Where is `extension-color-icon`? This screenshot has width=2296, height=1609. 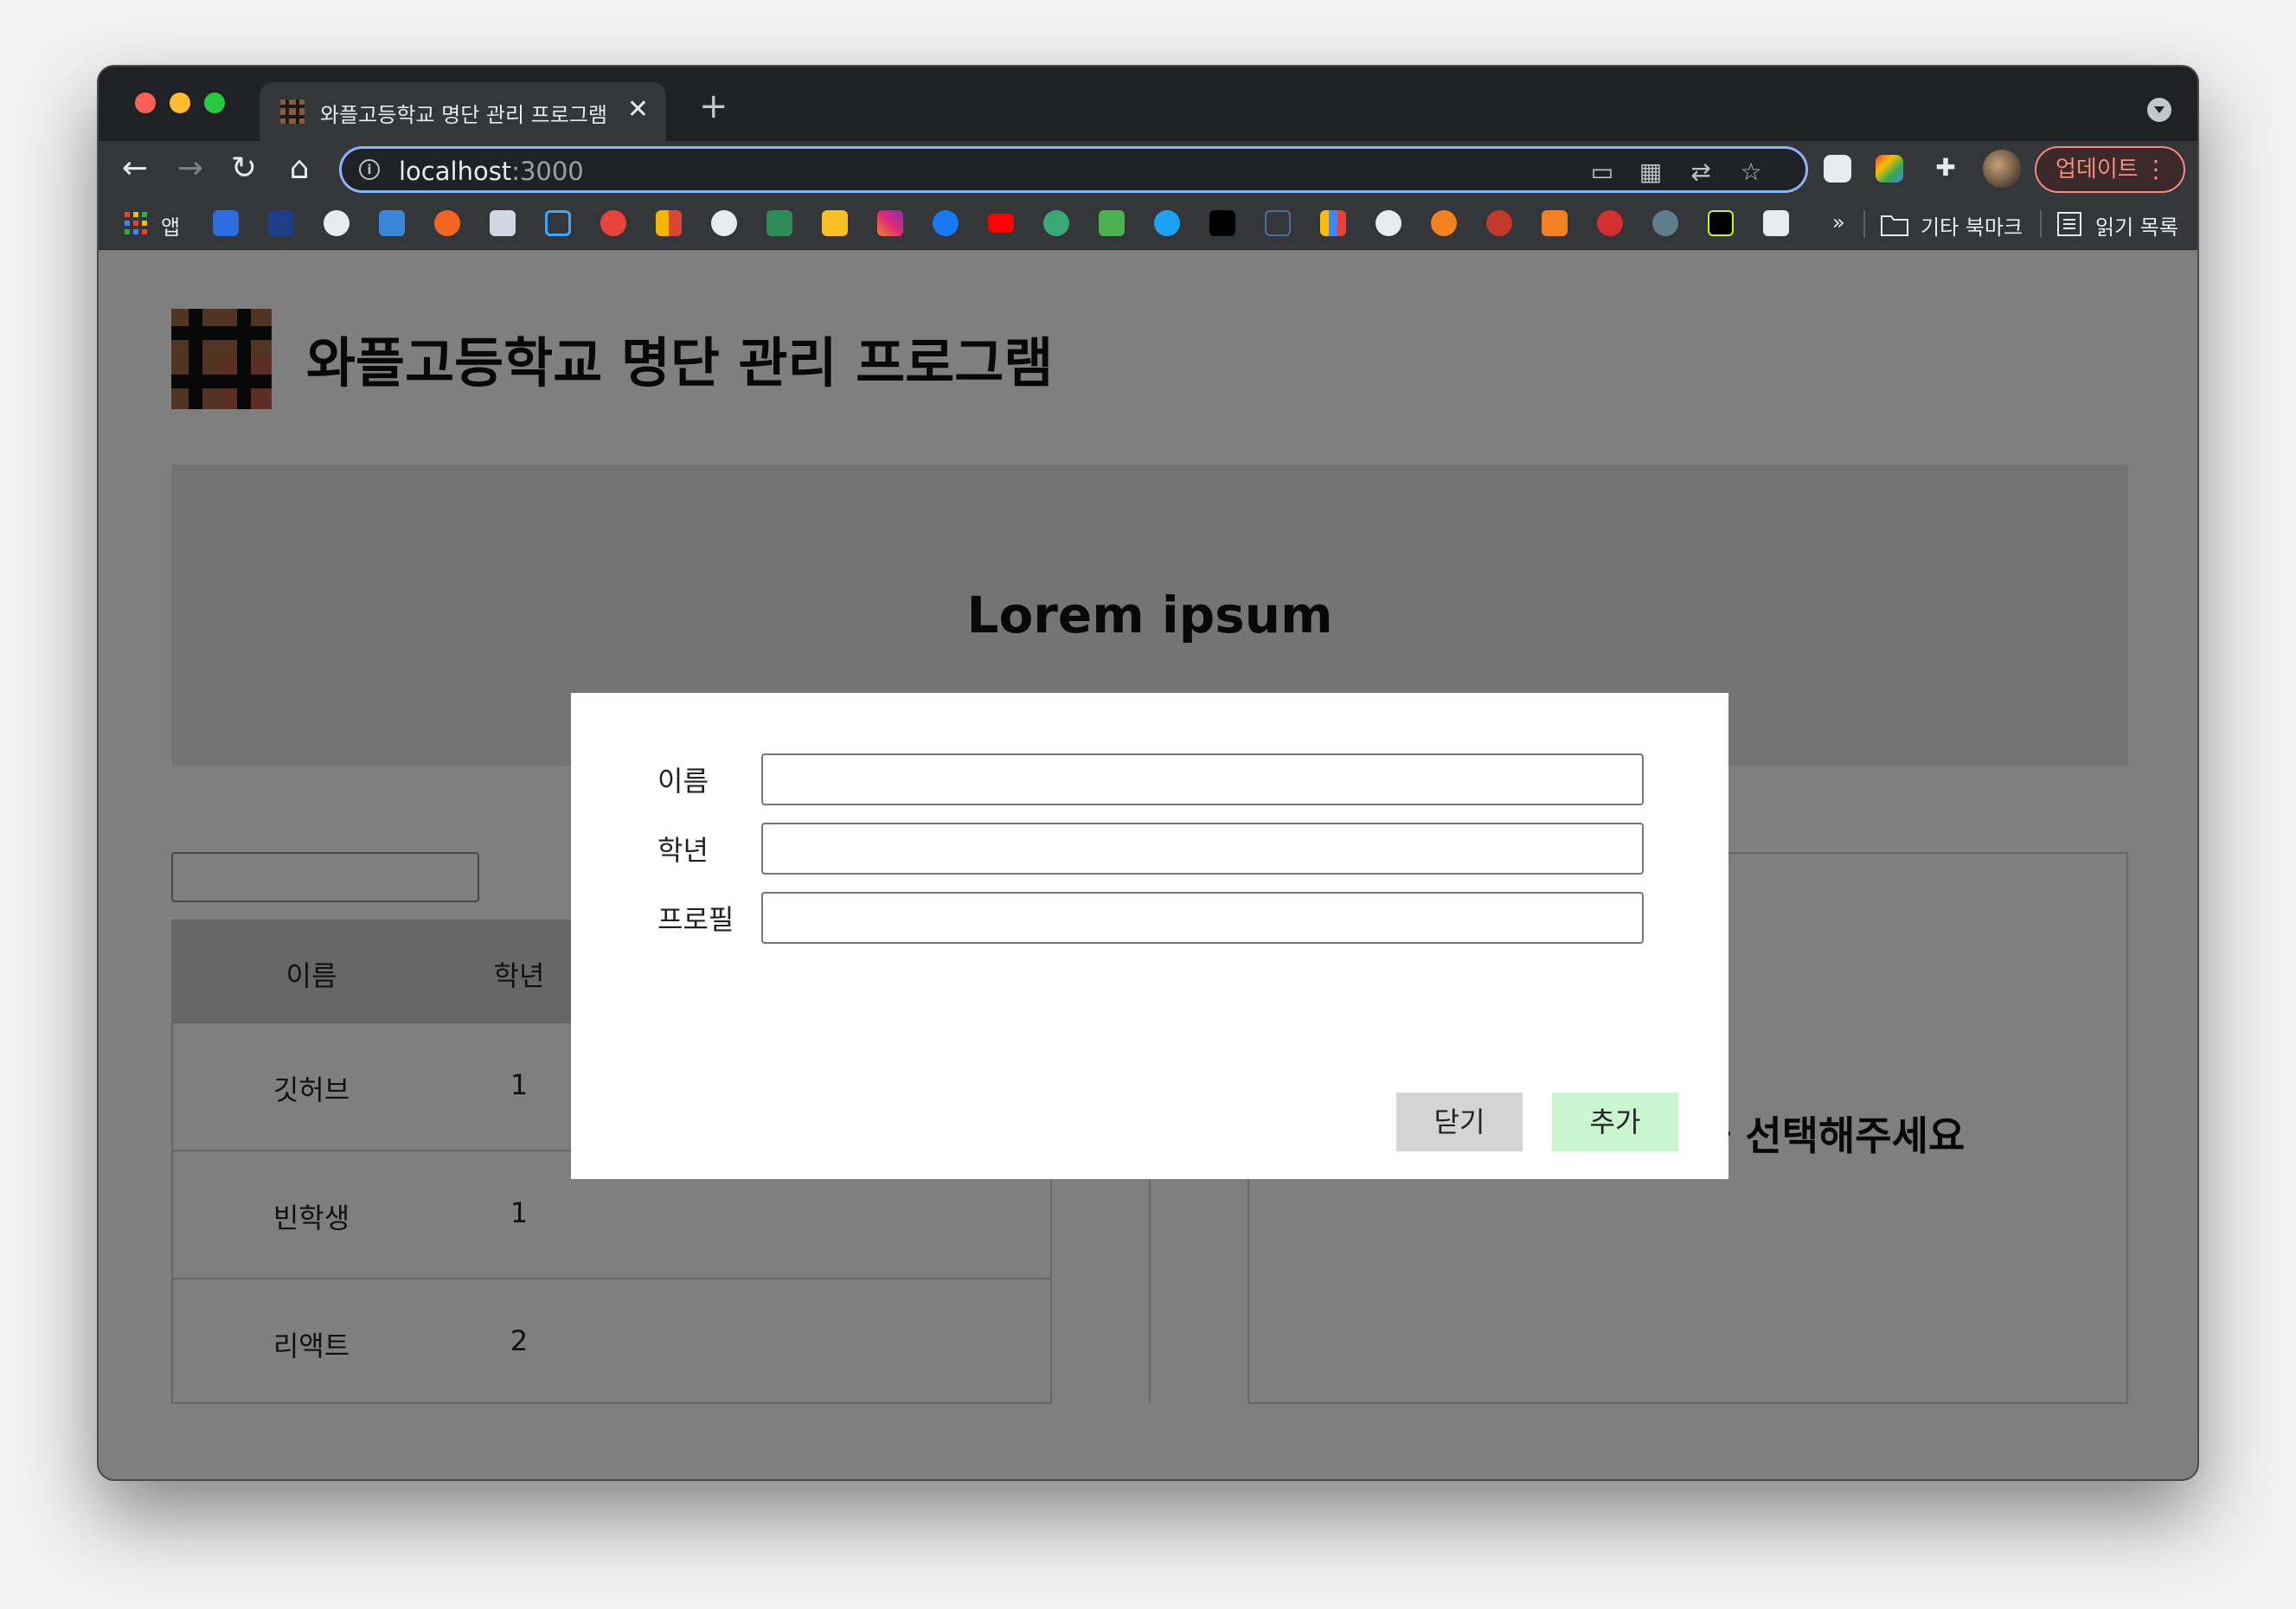
extension-color-icon is located at coordinates (1890, 169).